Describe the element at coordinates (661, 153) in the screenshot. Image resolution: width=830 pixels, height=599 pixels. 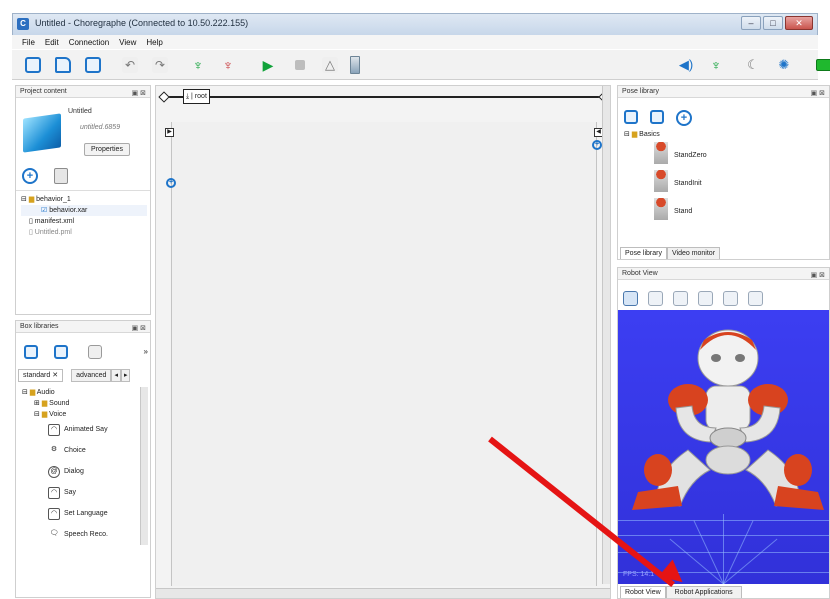
I see `robot-pose-thumbnail-standzero` at that location.